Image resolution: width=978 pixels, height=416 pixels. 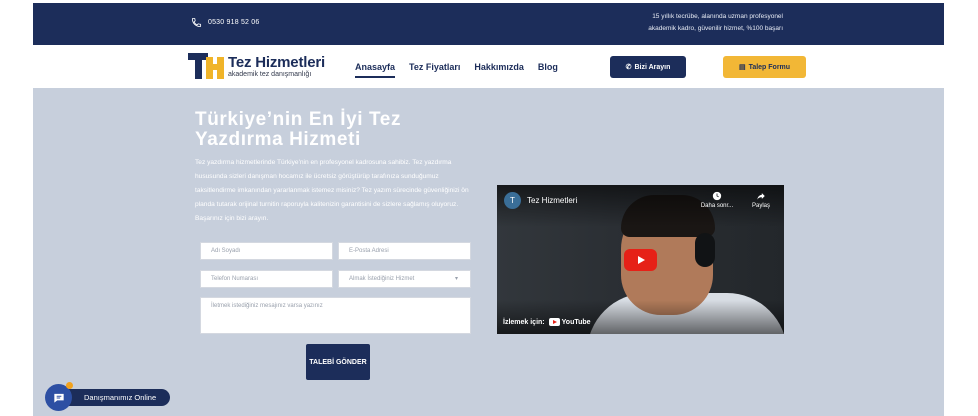 I want to click on main-nav: Anasayfa Tez Fiyatları Hakkımızda Blog, so click(x=463, y=70).